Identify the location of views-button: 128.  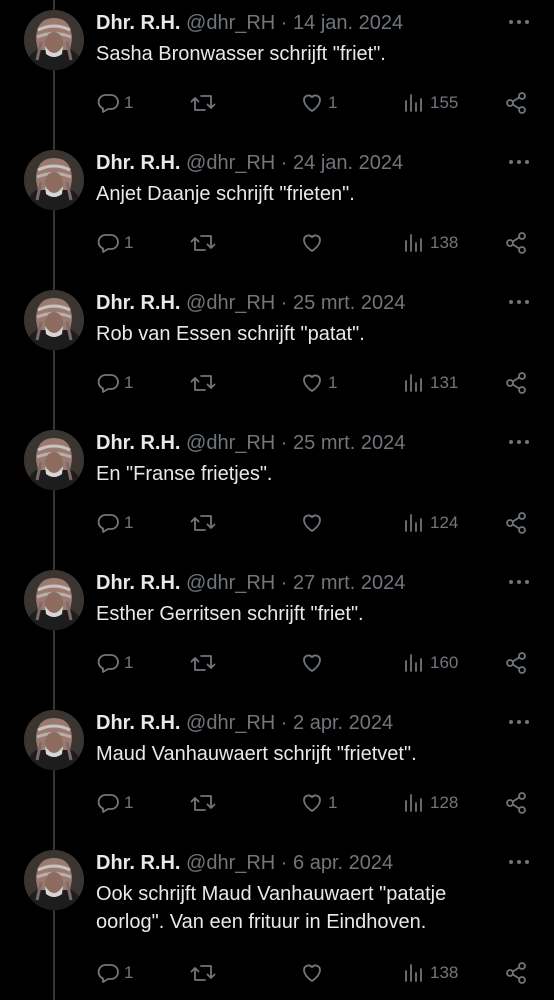
(430, 803).